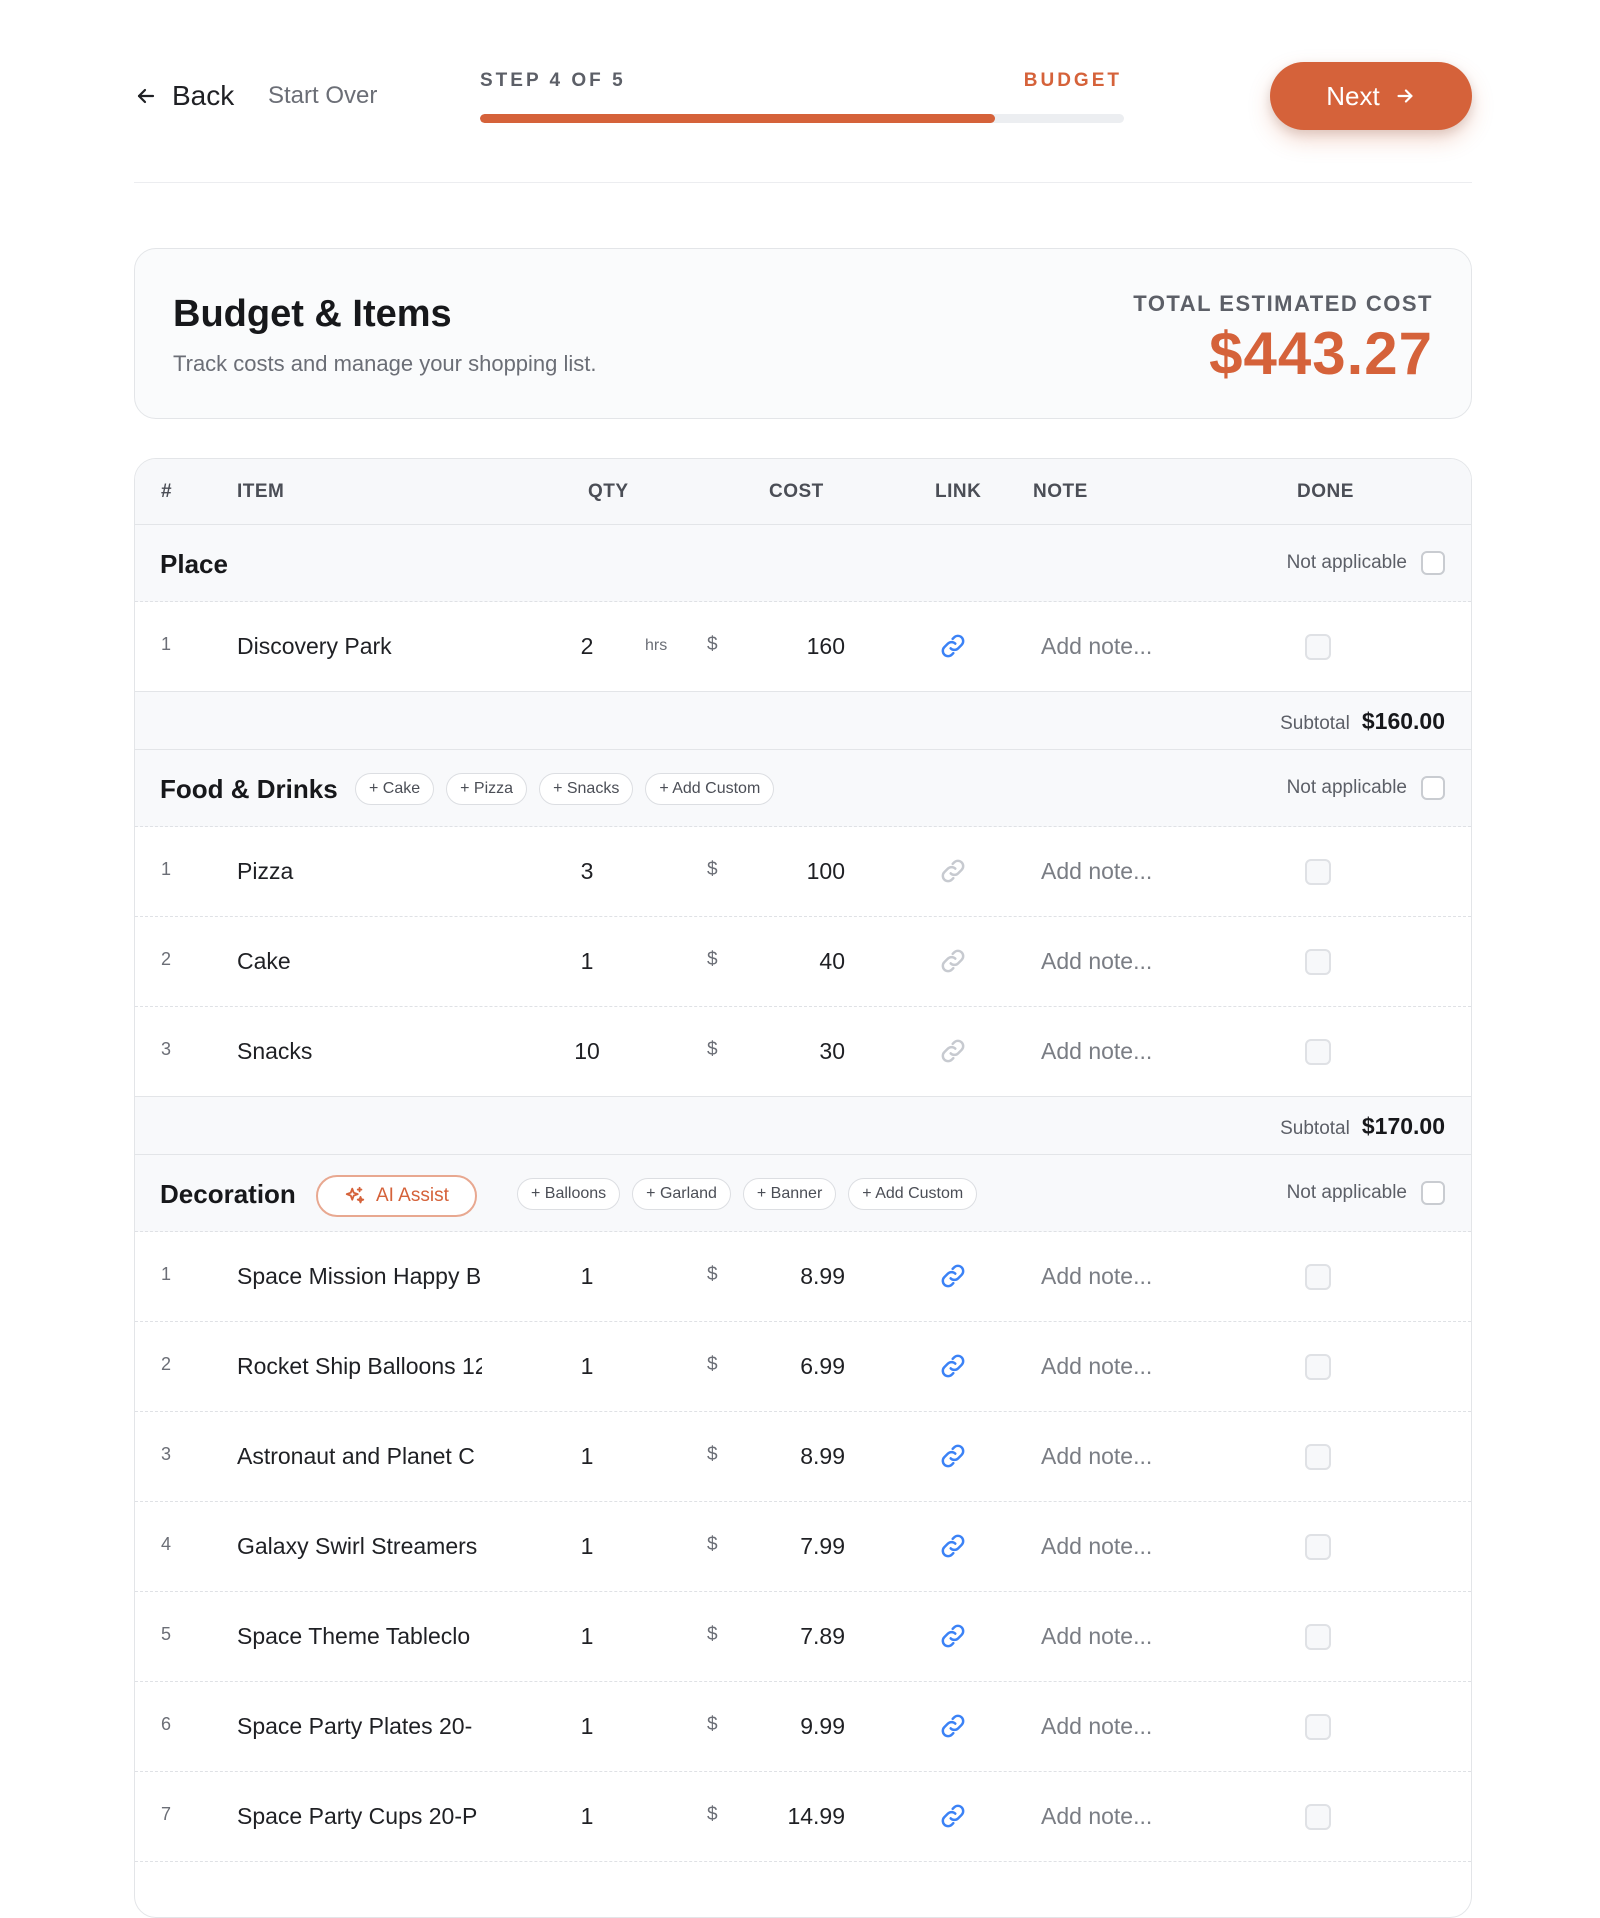 This screenshot has width=1600, height=1918. What do you see at coordinates (487, 789) in the screenshot?
I see `quick-add-chip: + Pizza` at bounding box center [487, 789].